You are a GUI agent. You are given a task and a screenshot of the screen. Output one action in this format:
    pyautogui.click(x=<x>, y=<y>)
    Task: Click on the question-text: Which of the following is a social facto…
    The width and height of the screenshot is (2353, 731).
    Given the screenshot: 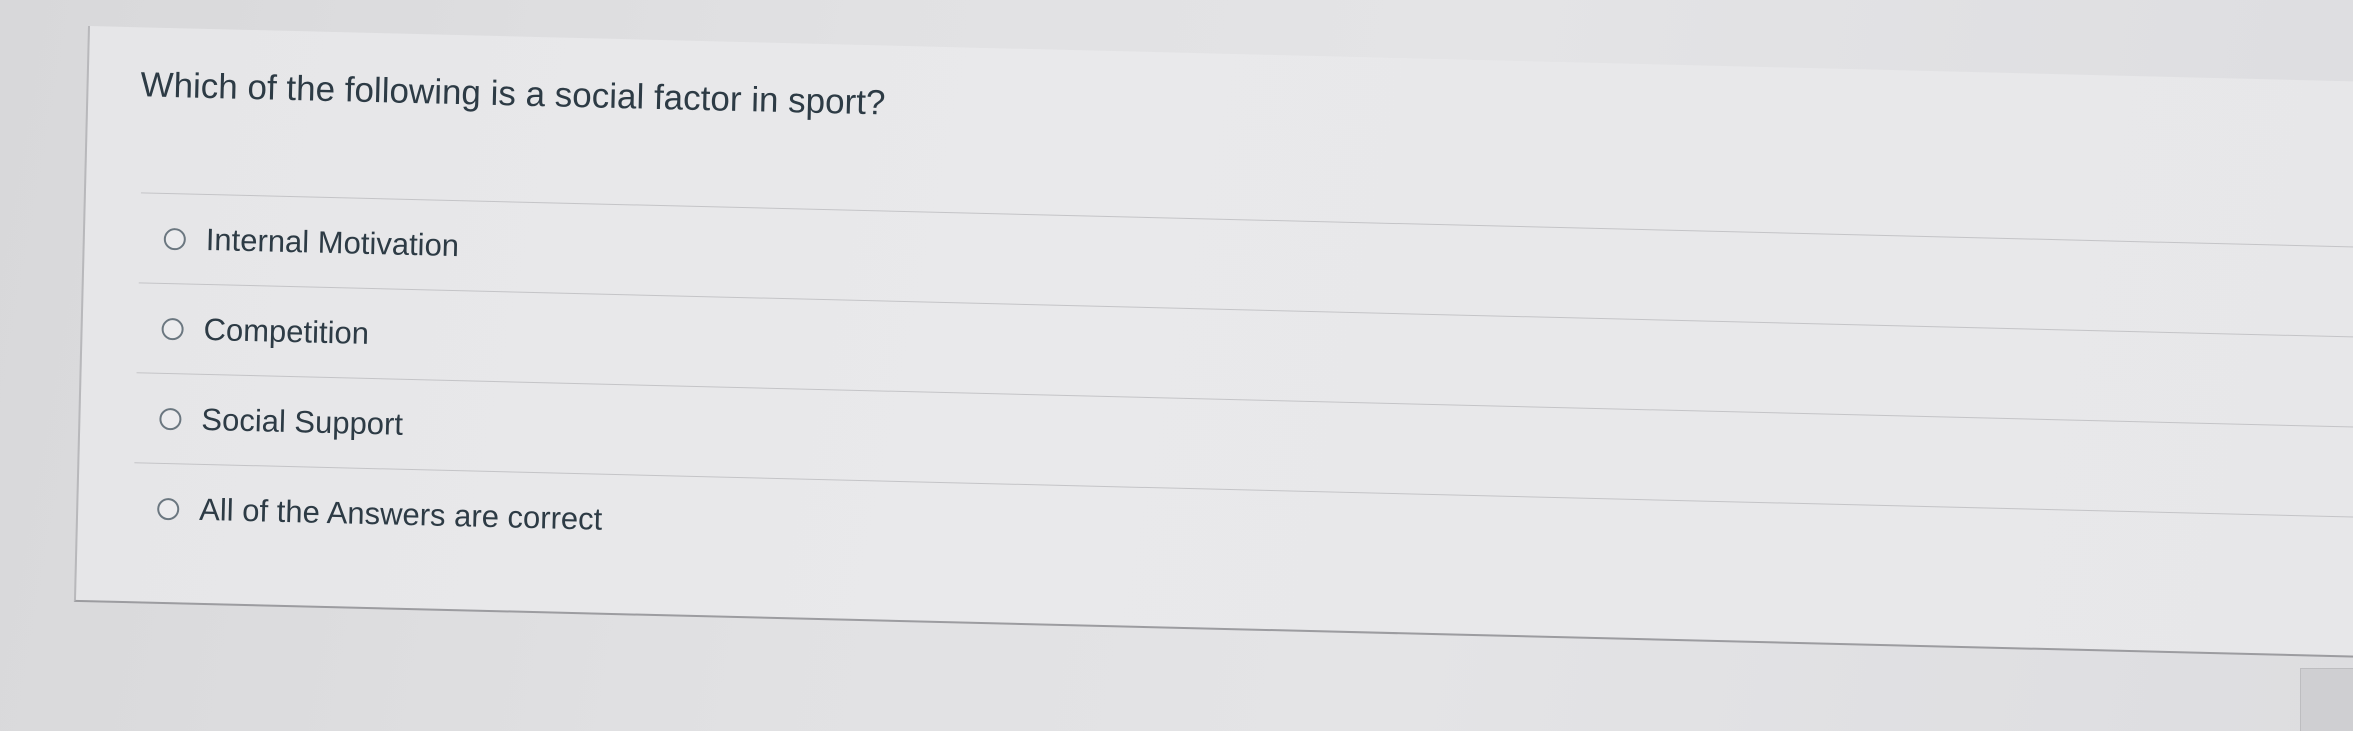 What is the action you would take?
    pyautogui.click(x=513, y=94)
    